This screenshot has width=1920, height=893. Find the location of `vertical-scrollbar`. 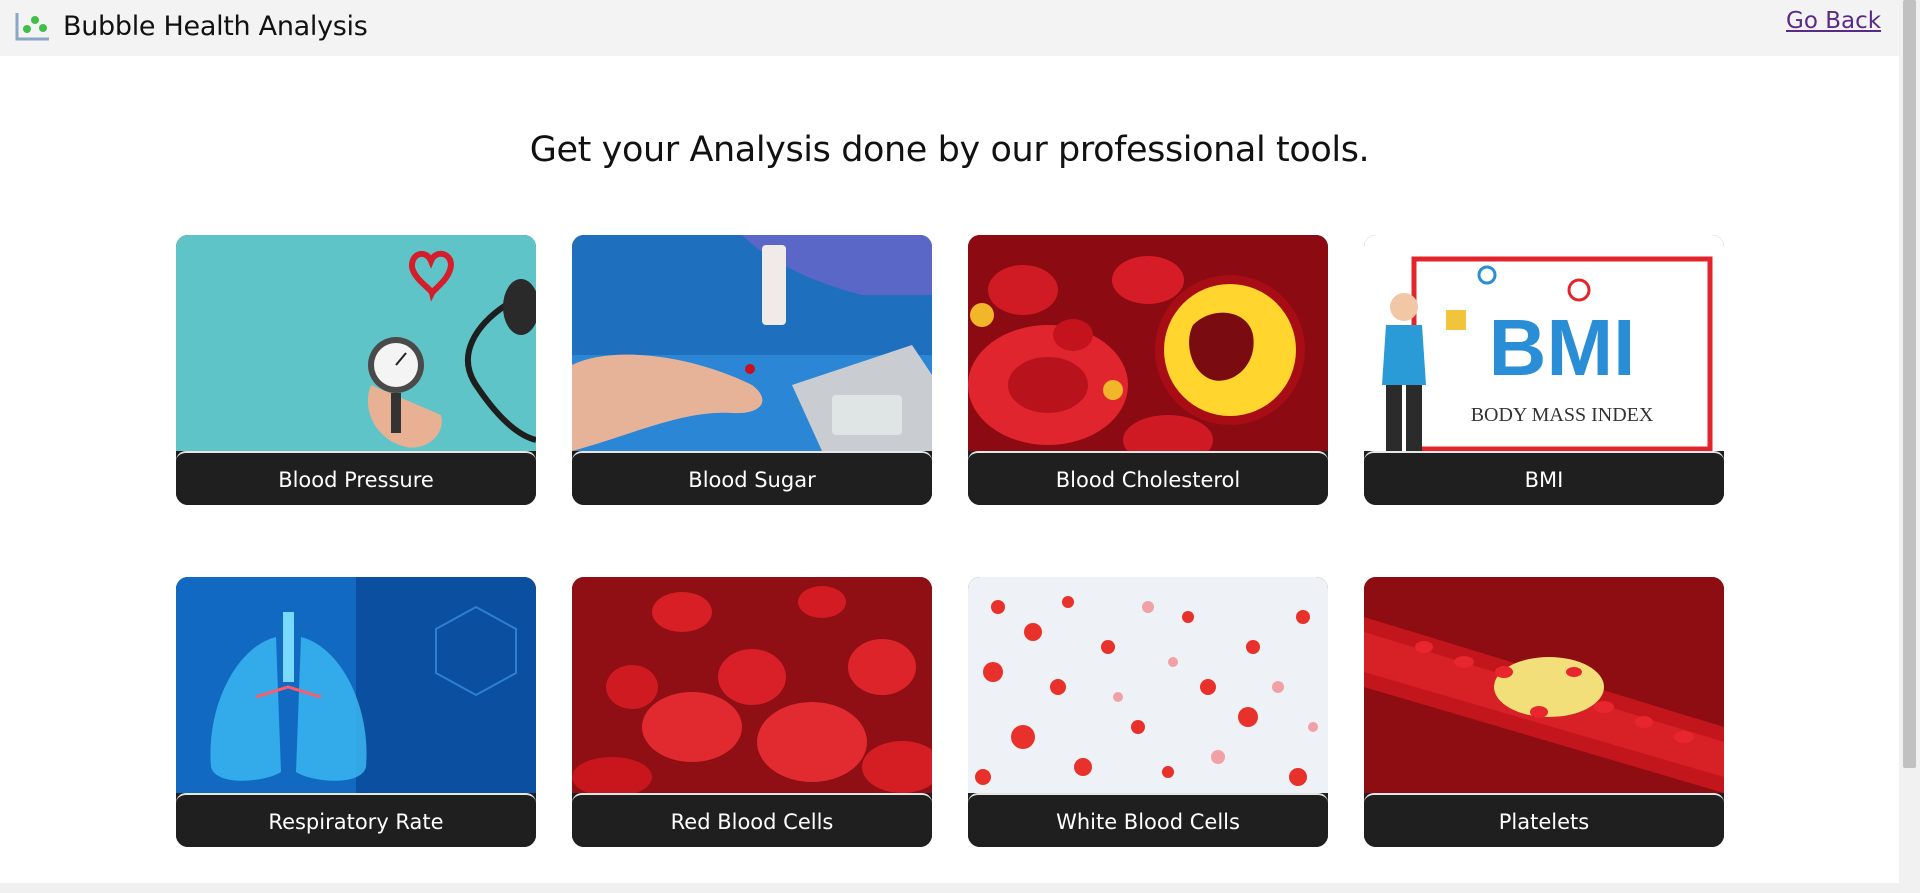

vertical-scrollbar is located at coordinates (1909, 446).